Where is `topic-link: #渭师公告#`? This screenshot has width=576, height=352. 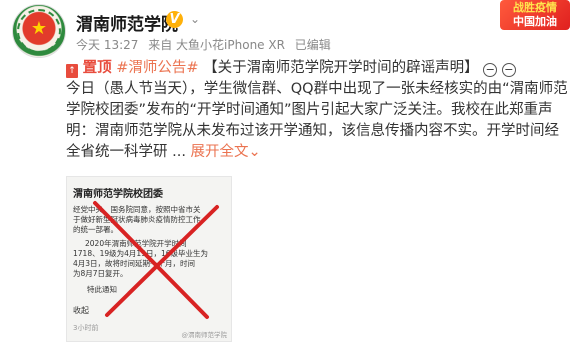
topic-link: #渭师公告# is located at coordinates (157, 68).